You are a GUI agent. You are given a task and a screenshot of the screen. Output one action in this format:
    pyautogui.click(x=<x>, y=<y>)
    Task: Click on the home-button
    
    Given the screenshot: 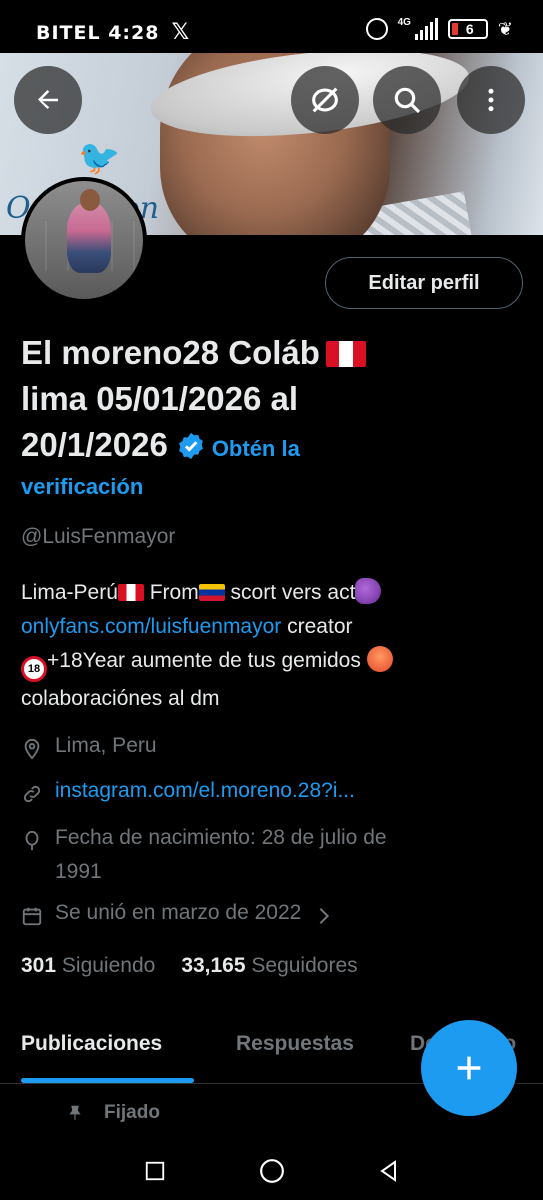 What is the action you would take?
    pyautogui.click(x=272, y=1171)
    